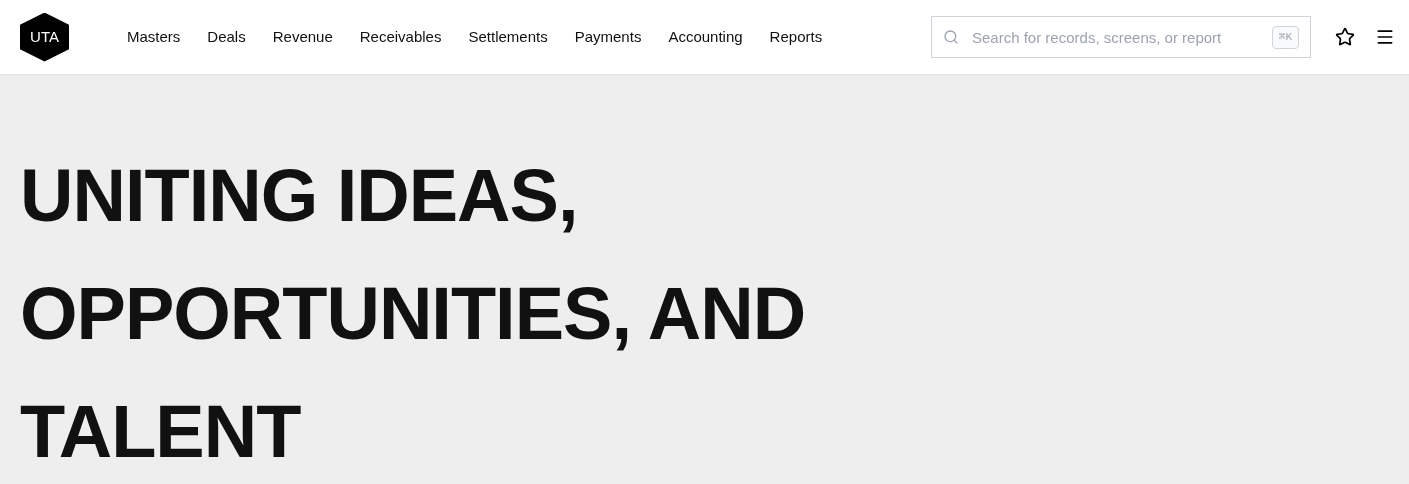  What do you see at coordinates (1345, 37) in the screenshot?
I see `favorites-button` at bounding box center [1345, 37].